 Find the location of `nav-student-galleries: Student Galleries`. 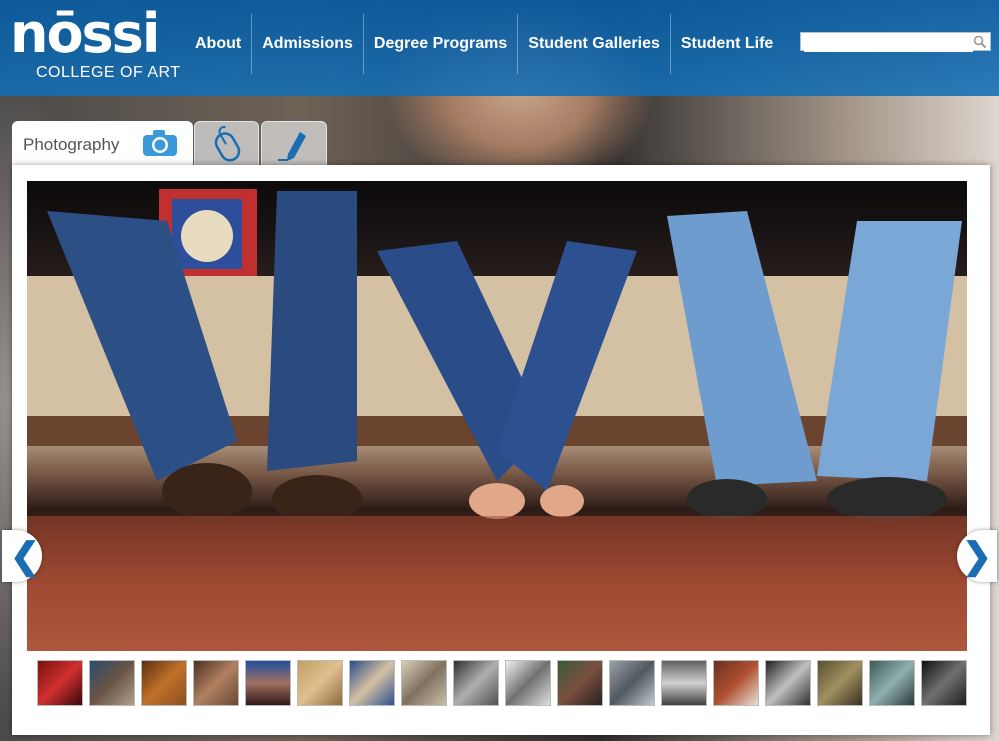

nav-student-galleries: Student Galleries is located at coordinates (594, 44).